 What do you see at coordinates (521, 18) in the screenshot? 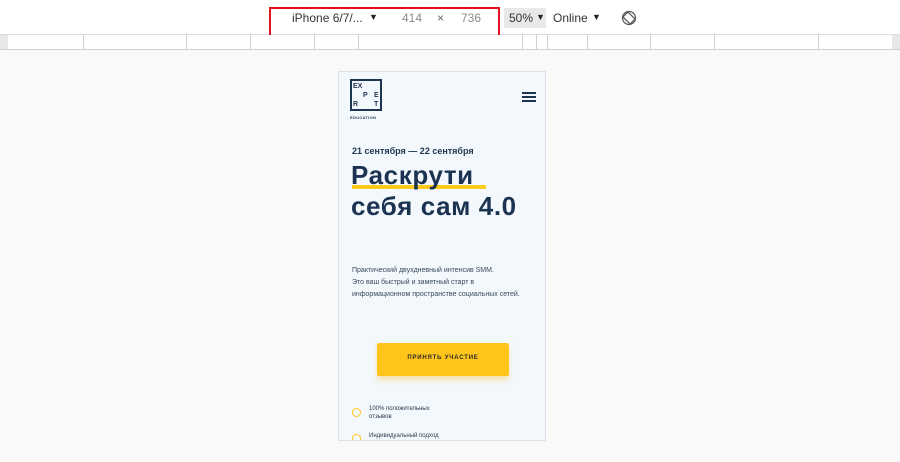
I see `zoom-select: 50%` at bounding box center [521, 18].